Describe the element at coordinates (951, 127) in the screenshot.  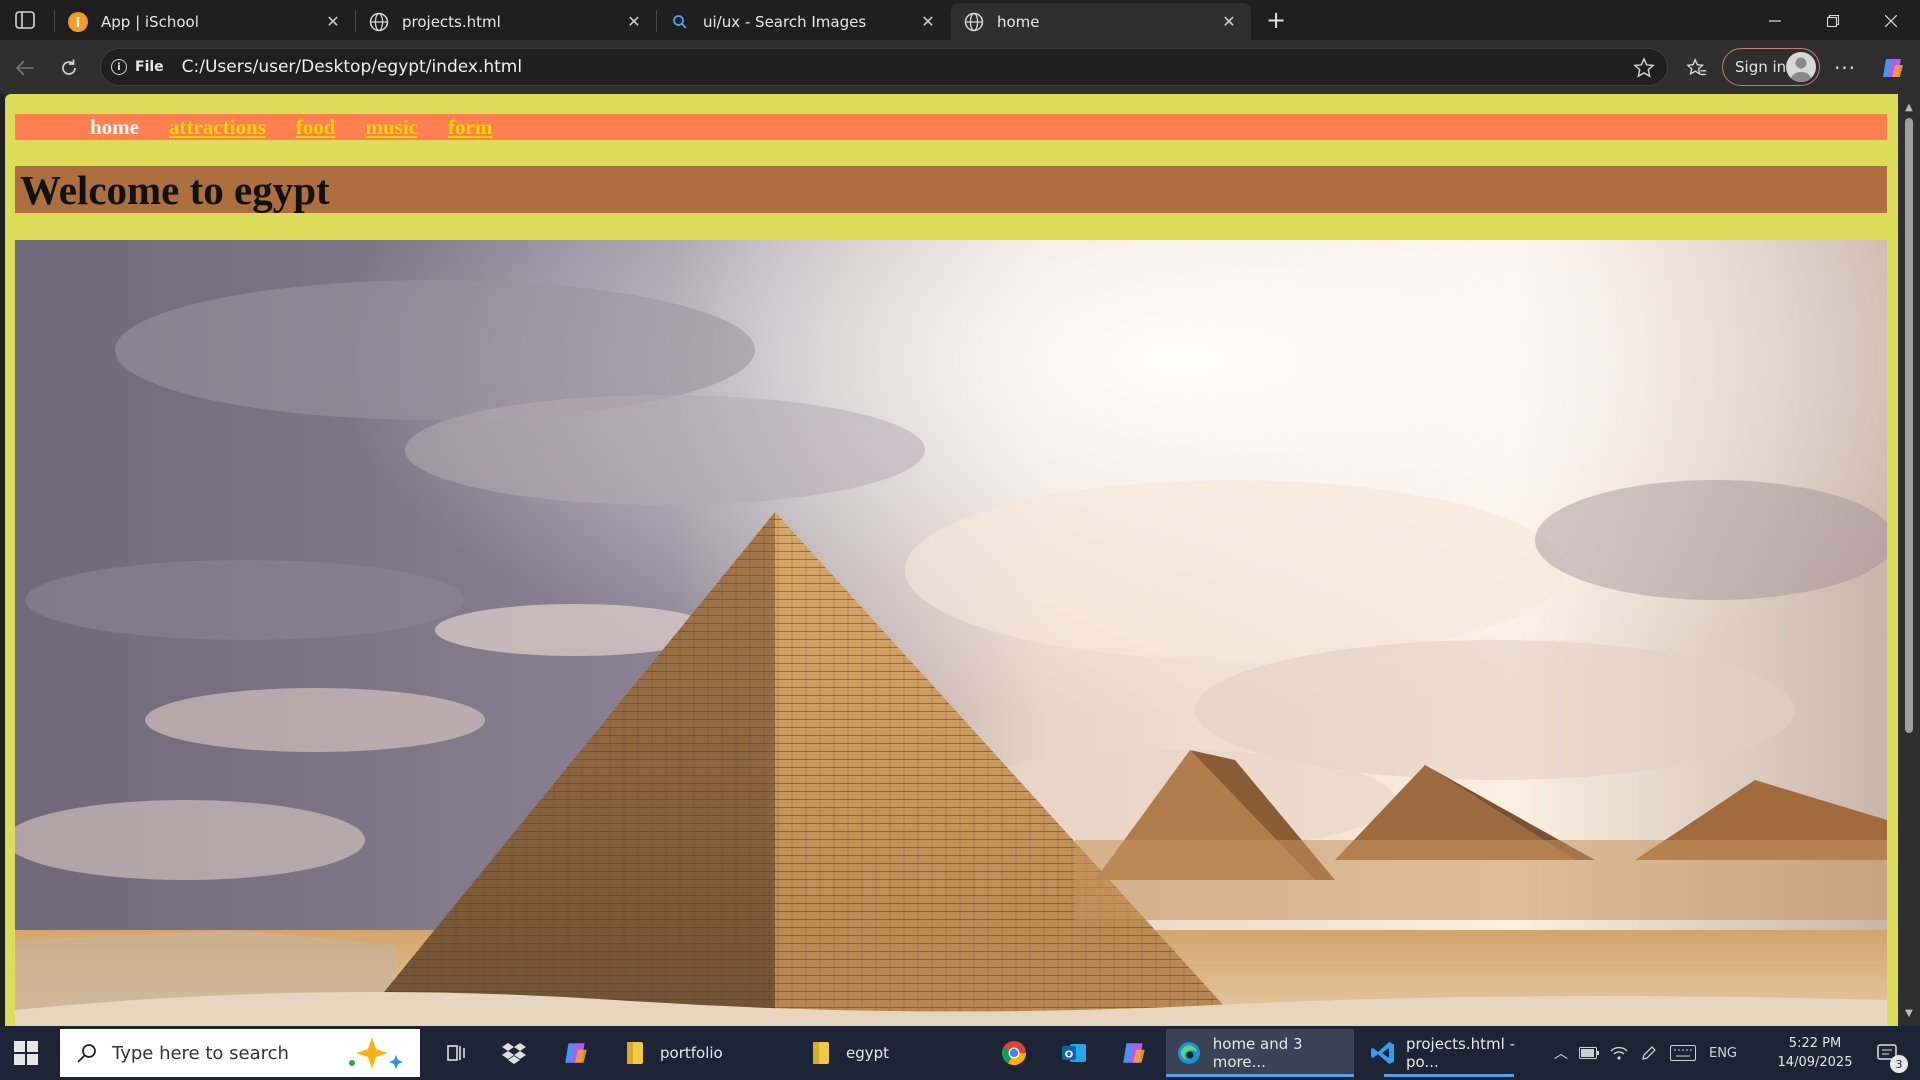
I see `site-navbar: home attractions food music form` at that location.